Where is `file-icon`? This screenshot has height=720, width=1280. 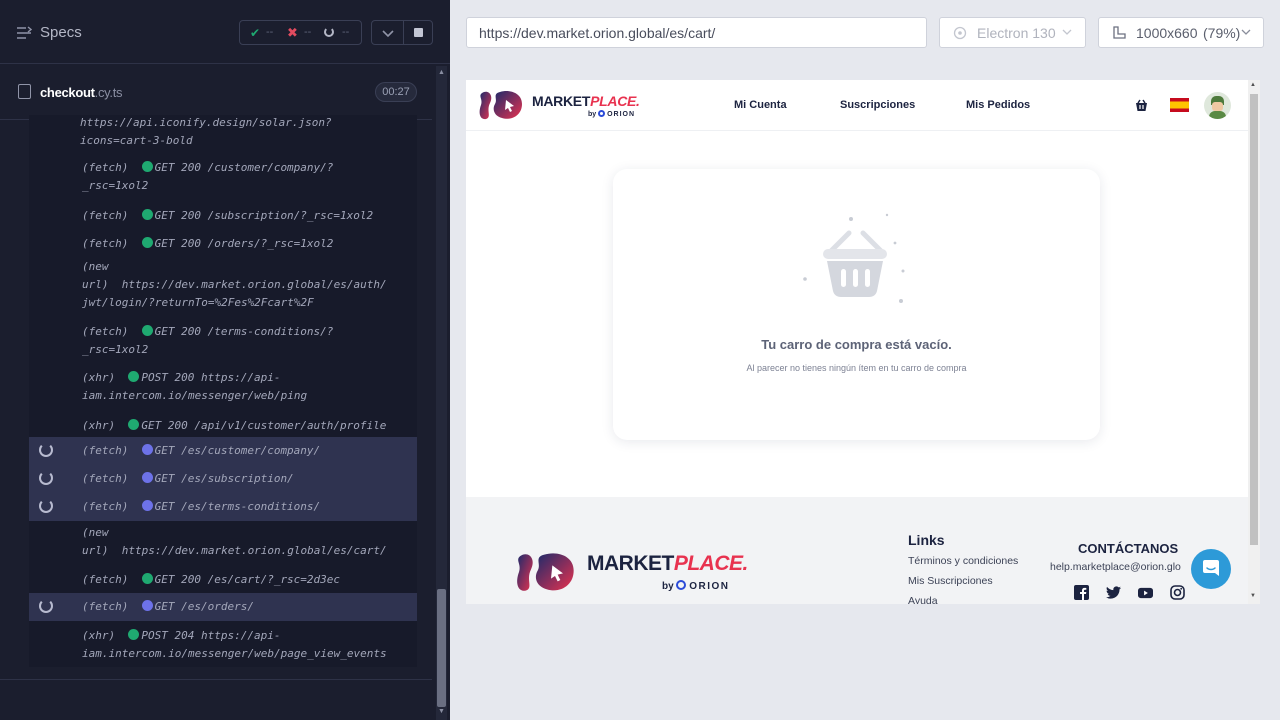 file-icon is located at coordinates (24, 91).